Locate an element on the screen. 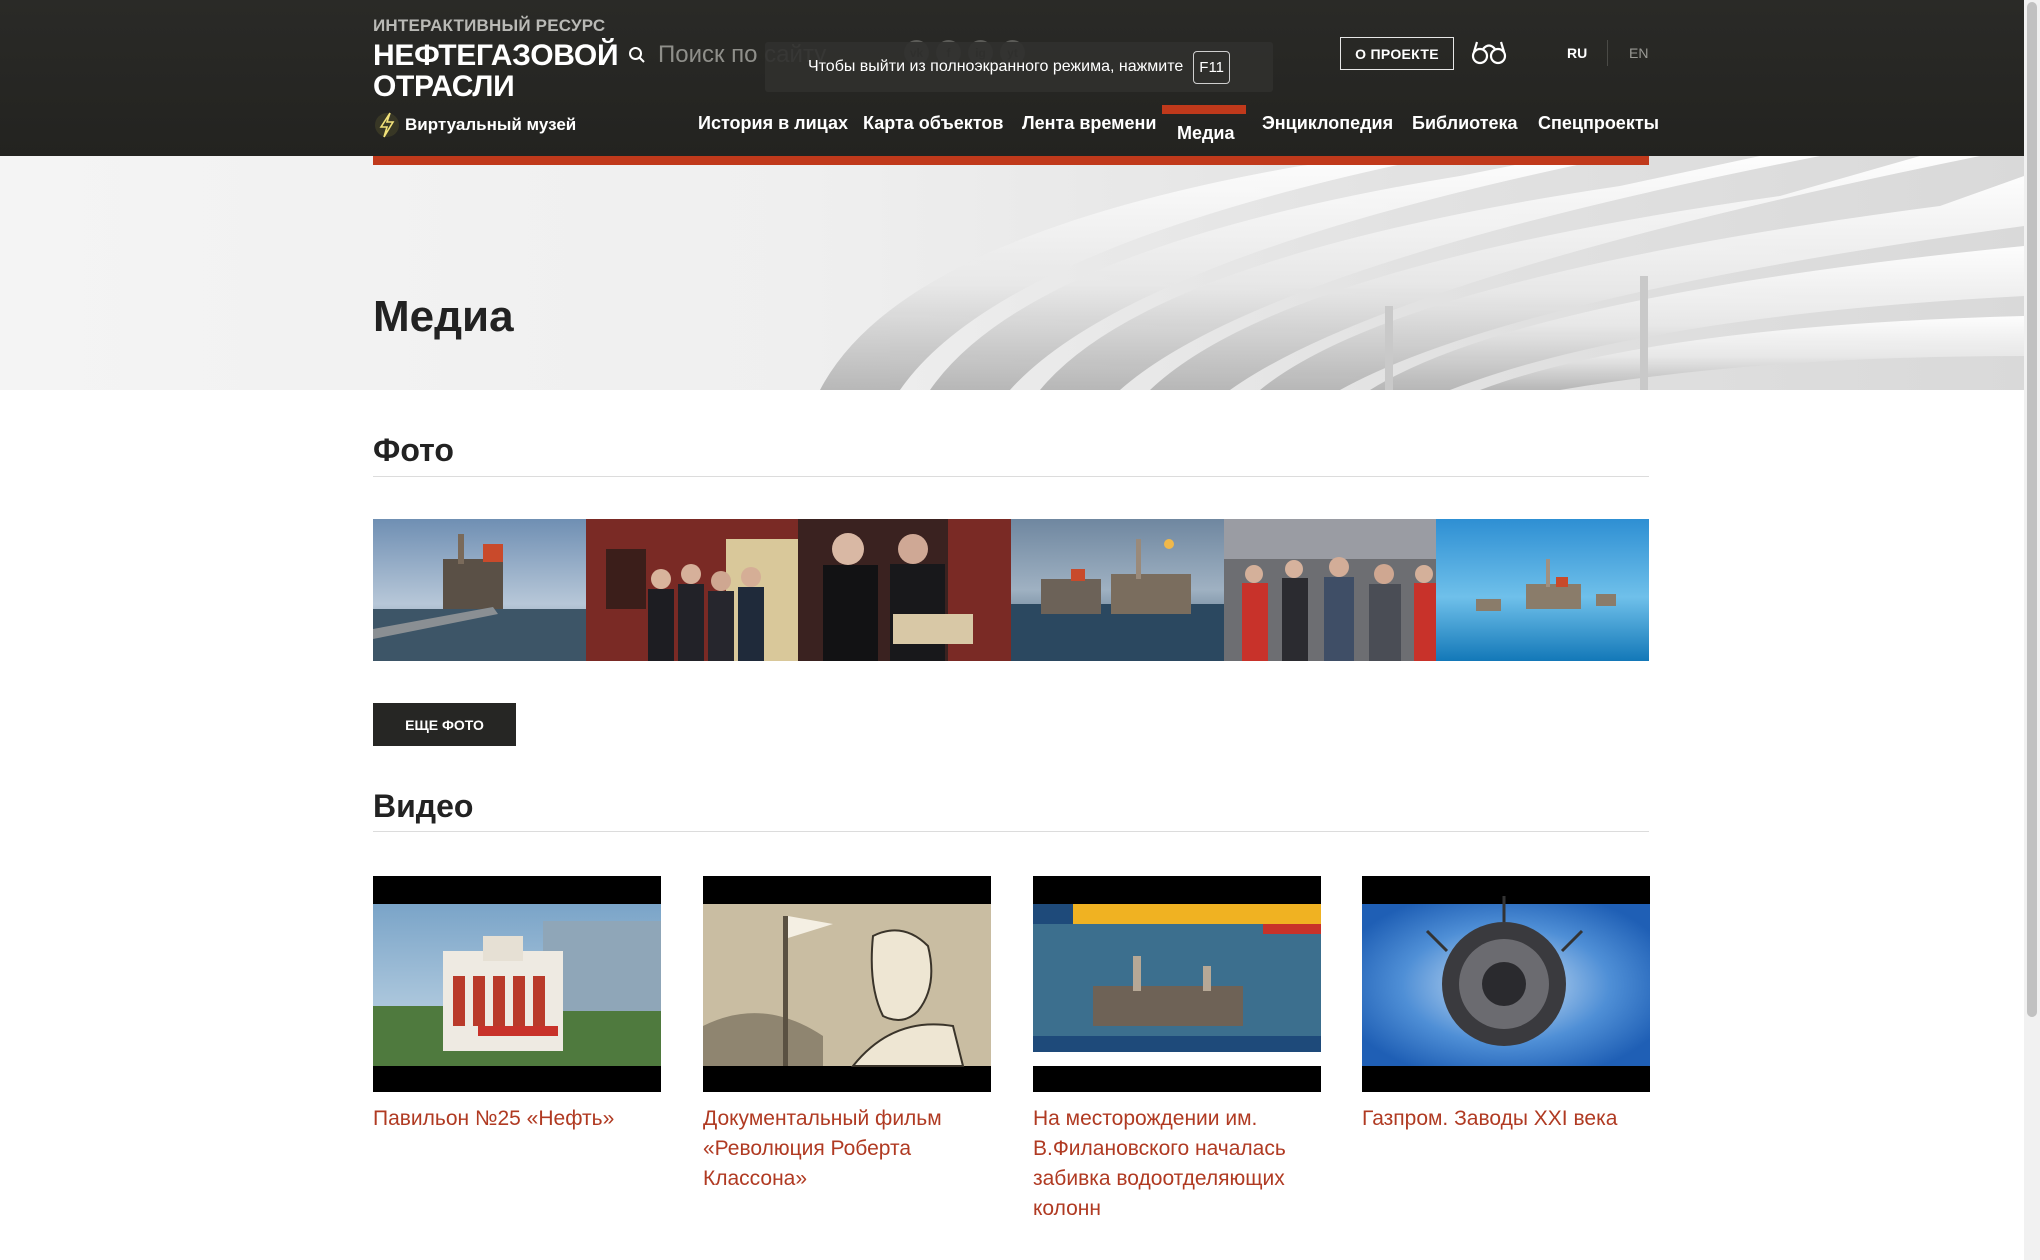 This screenshot has height=1260, width=2040. search-icon is located at coordinates (637, 55).